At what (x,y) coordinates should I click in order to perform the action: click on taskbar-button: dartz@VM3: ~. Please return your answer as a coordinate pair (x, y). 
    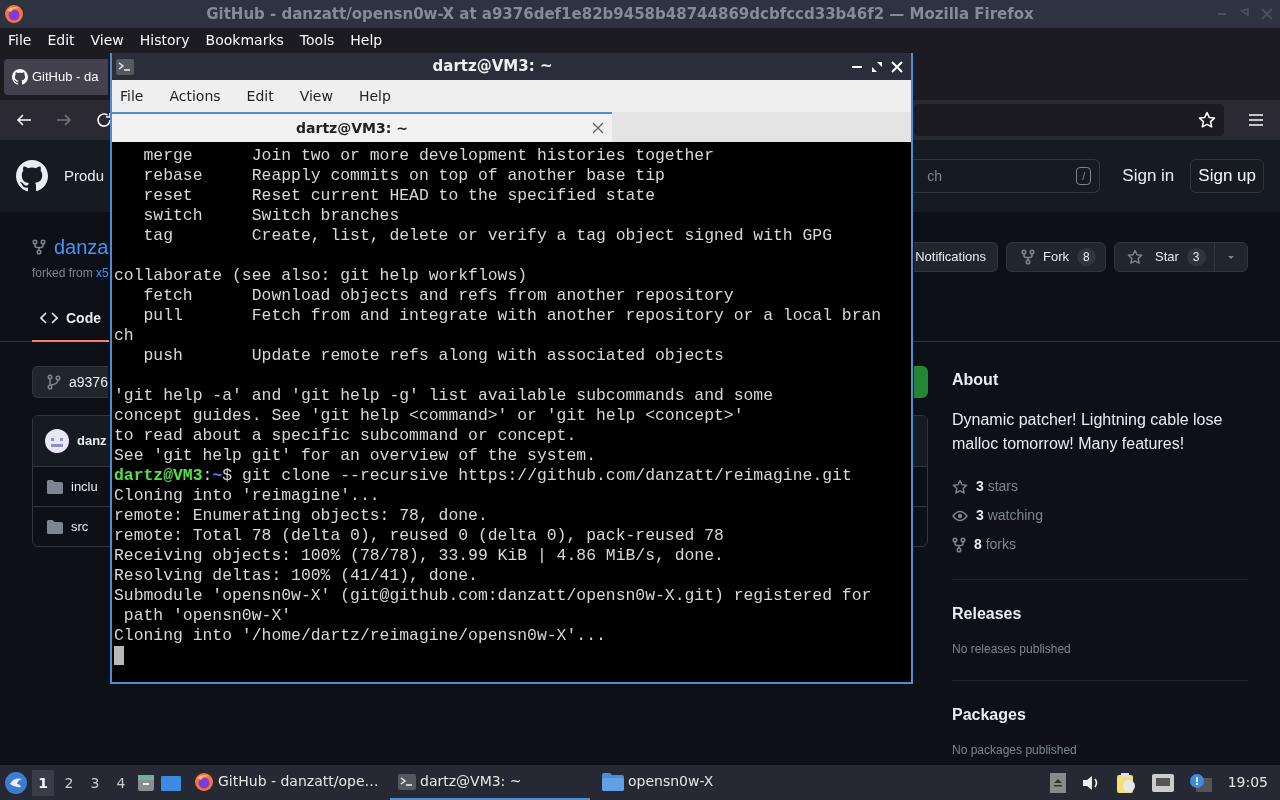
    Looking at the image, I should click on (490, 782).